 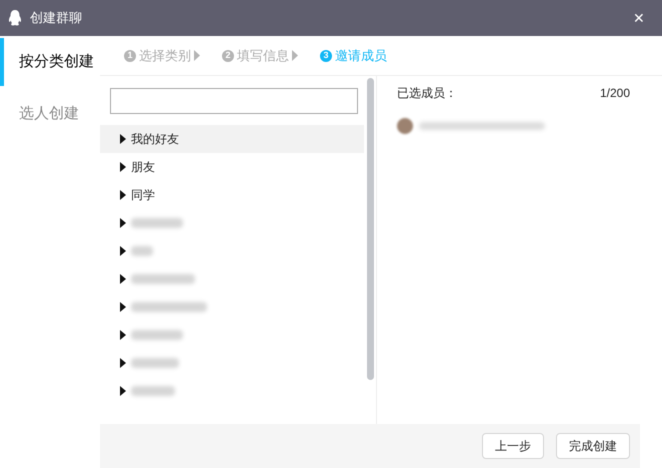 What do you see at coordinates (234, 101) in the screenshot?
I see `search-field` at bounding box center [234, 101].